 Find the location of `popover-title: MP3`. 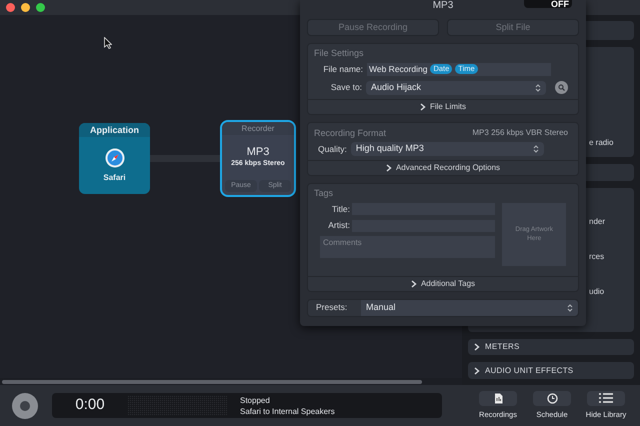

popover-title: MP3 is located at coordinates (443, 6).